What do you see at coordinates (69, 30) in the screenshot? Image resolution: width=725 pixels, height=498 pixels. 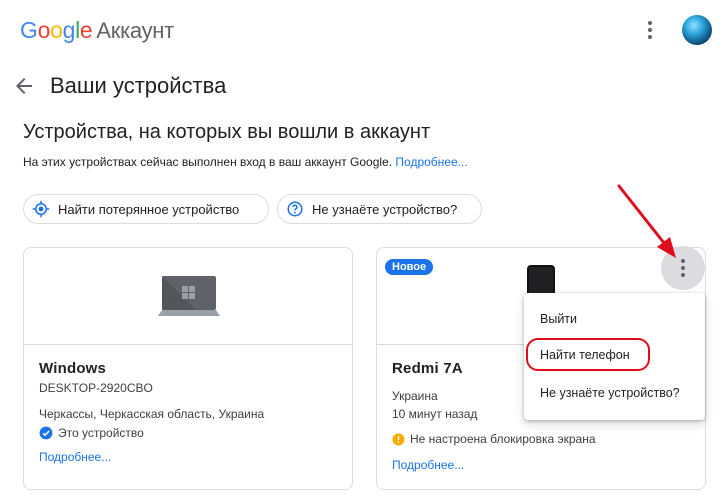 I see `logo-letter: g` at bounding box center [69, 30].